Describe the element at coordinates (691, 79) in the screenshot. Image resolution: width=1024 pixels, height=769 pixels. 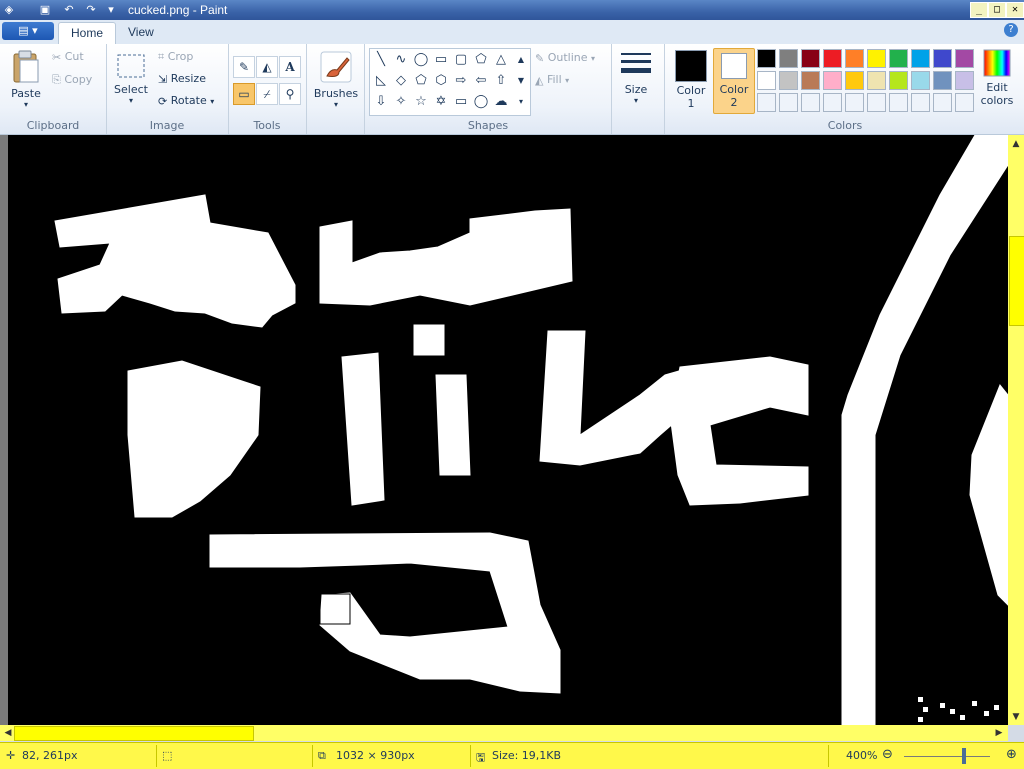
I see `color1-button: Color 1` at that location.